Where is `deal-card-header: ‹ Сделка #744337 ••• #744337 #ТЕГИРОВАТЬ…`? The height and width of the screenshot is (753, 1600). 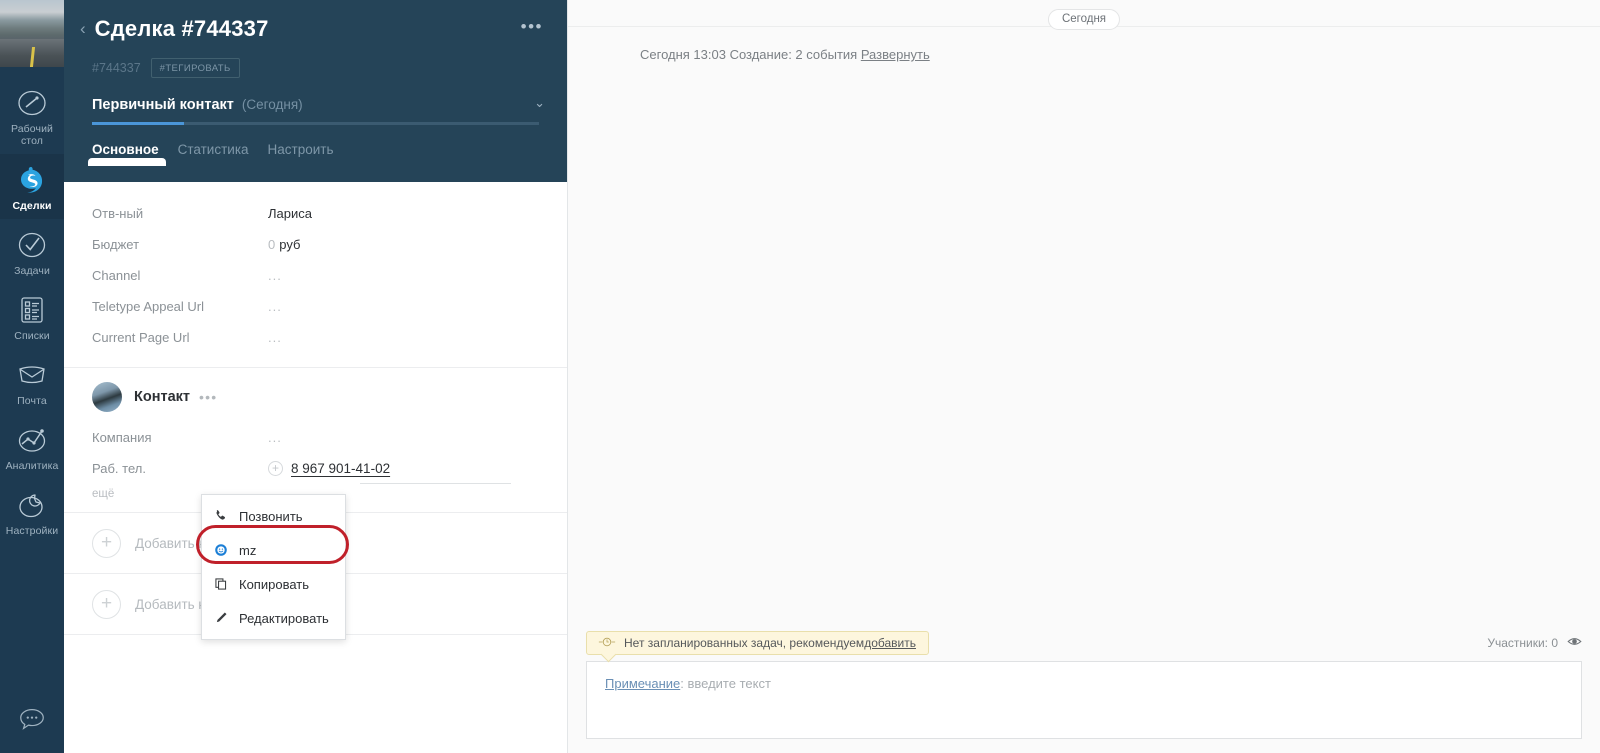 deal-card-header: ‹ Сделка #744337 ••• #744337 #ТЕГИРОВАТЬ… is located at coordinates (315, 91).